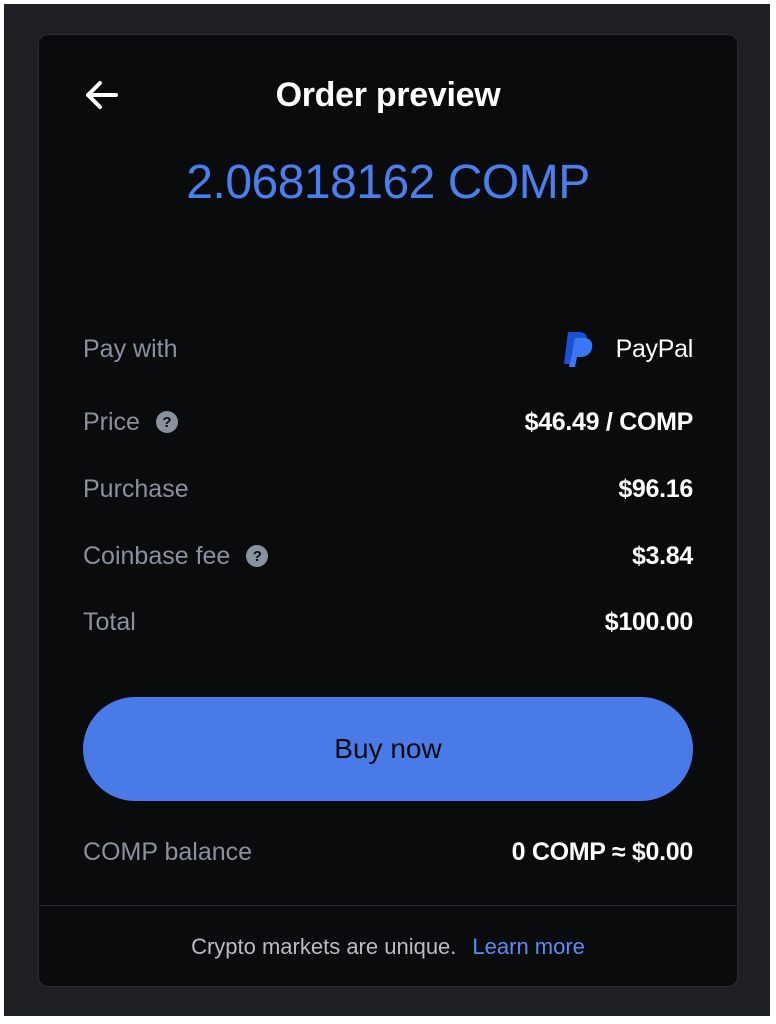  Describe the element at coordinates (166, 422) in the screenshot. I see `price-help-icon: ?` at that location.